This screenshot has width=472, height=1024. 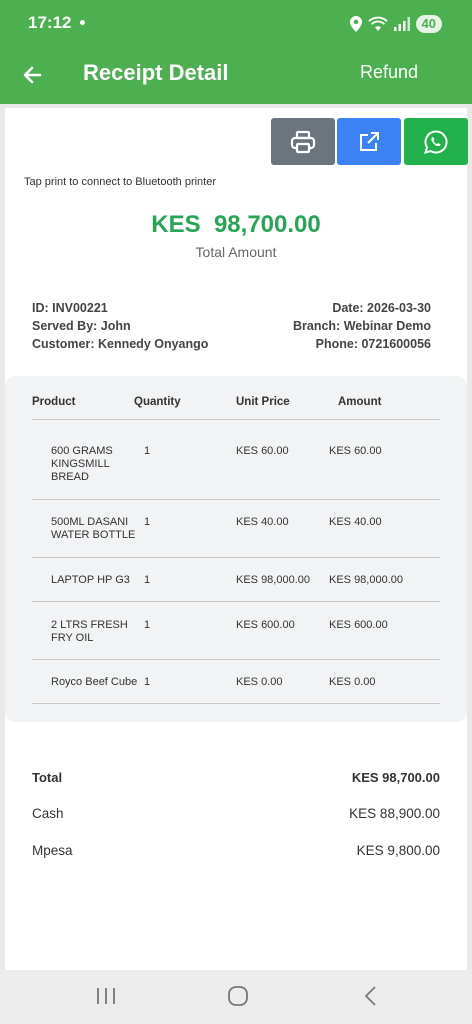 What do you see at coordinates (263, 402) in the screenshot?
I see `header-unit-price: Unit Price` at bounding box center [263, 402].